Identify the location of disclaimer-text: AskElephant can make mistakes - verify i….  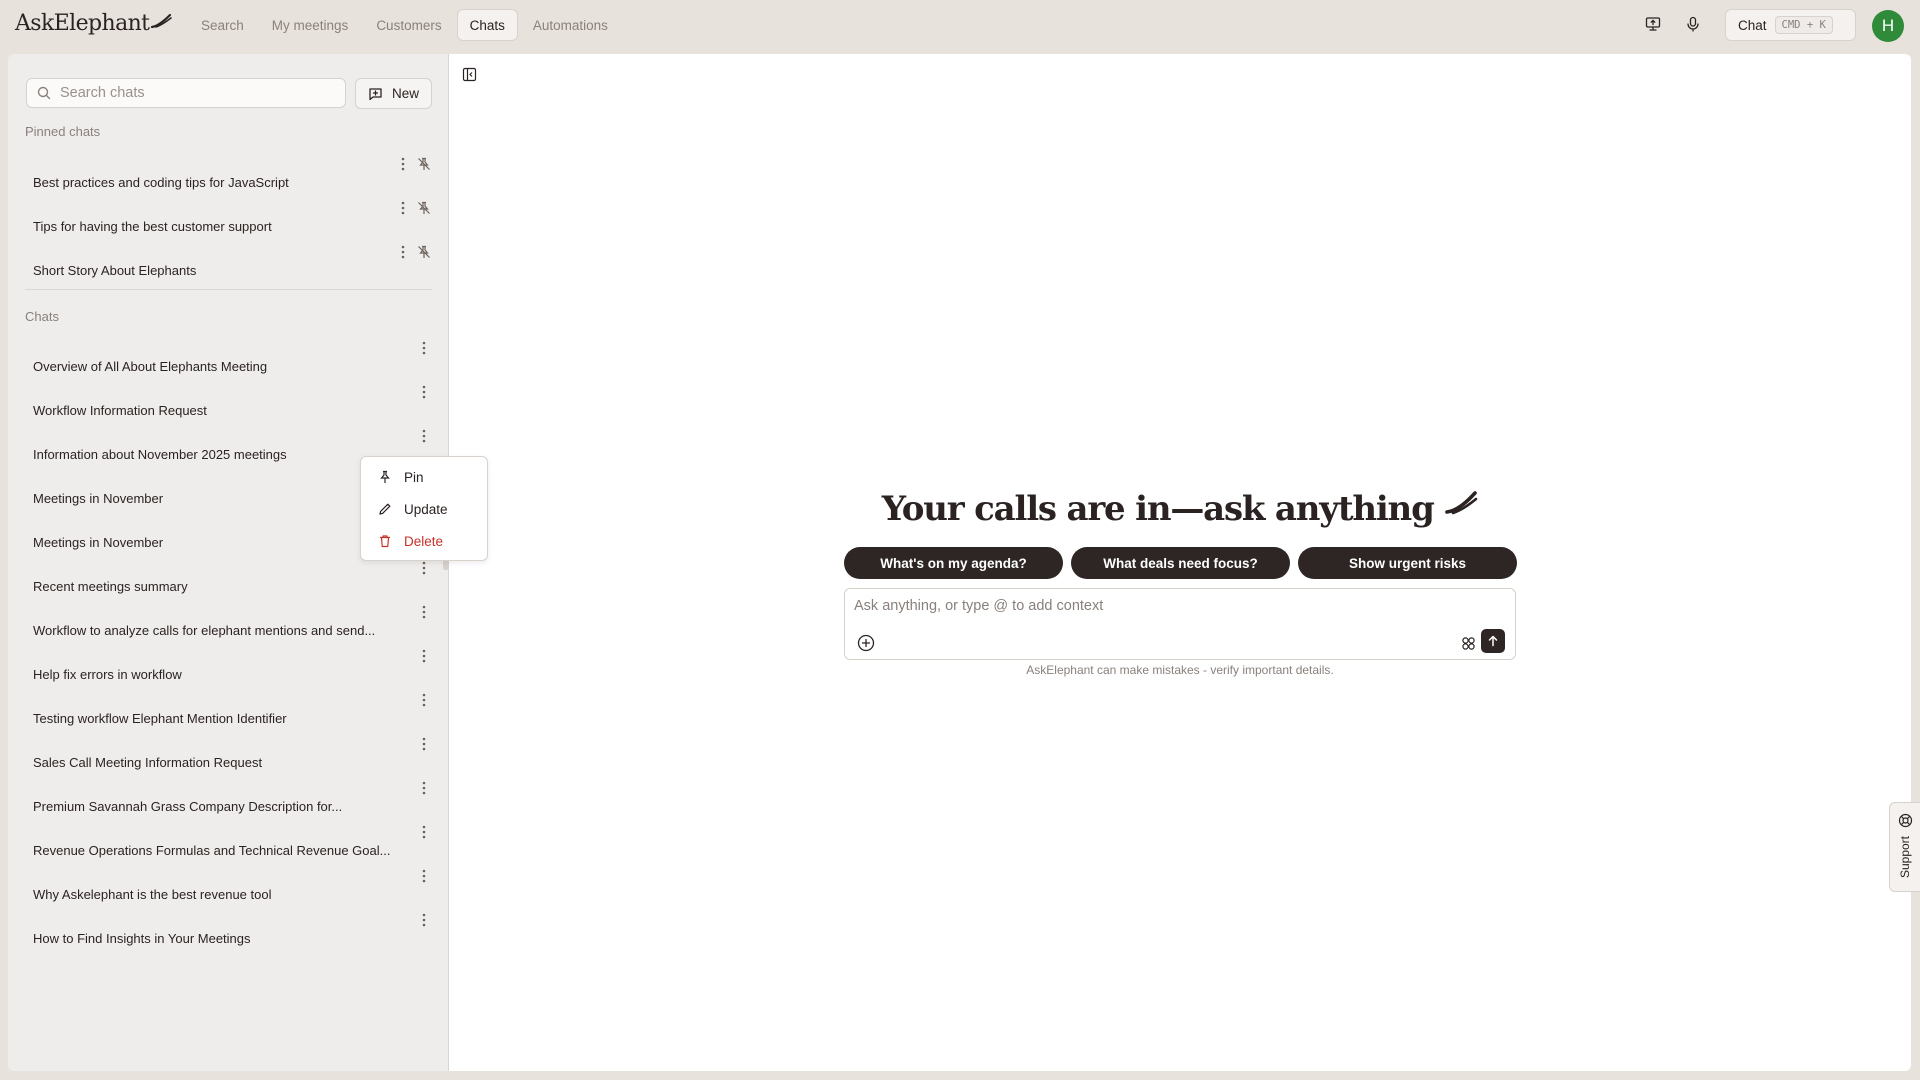
(1180, 670).